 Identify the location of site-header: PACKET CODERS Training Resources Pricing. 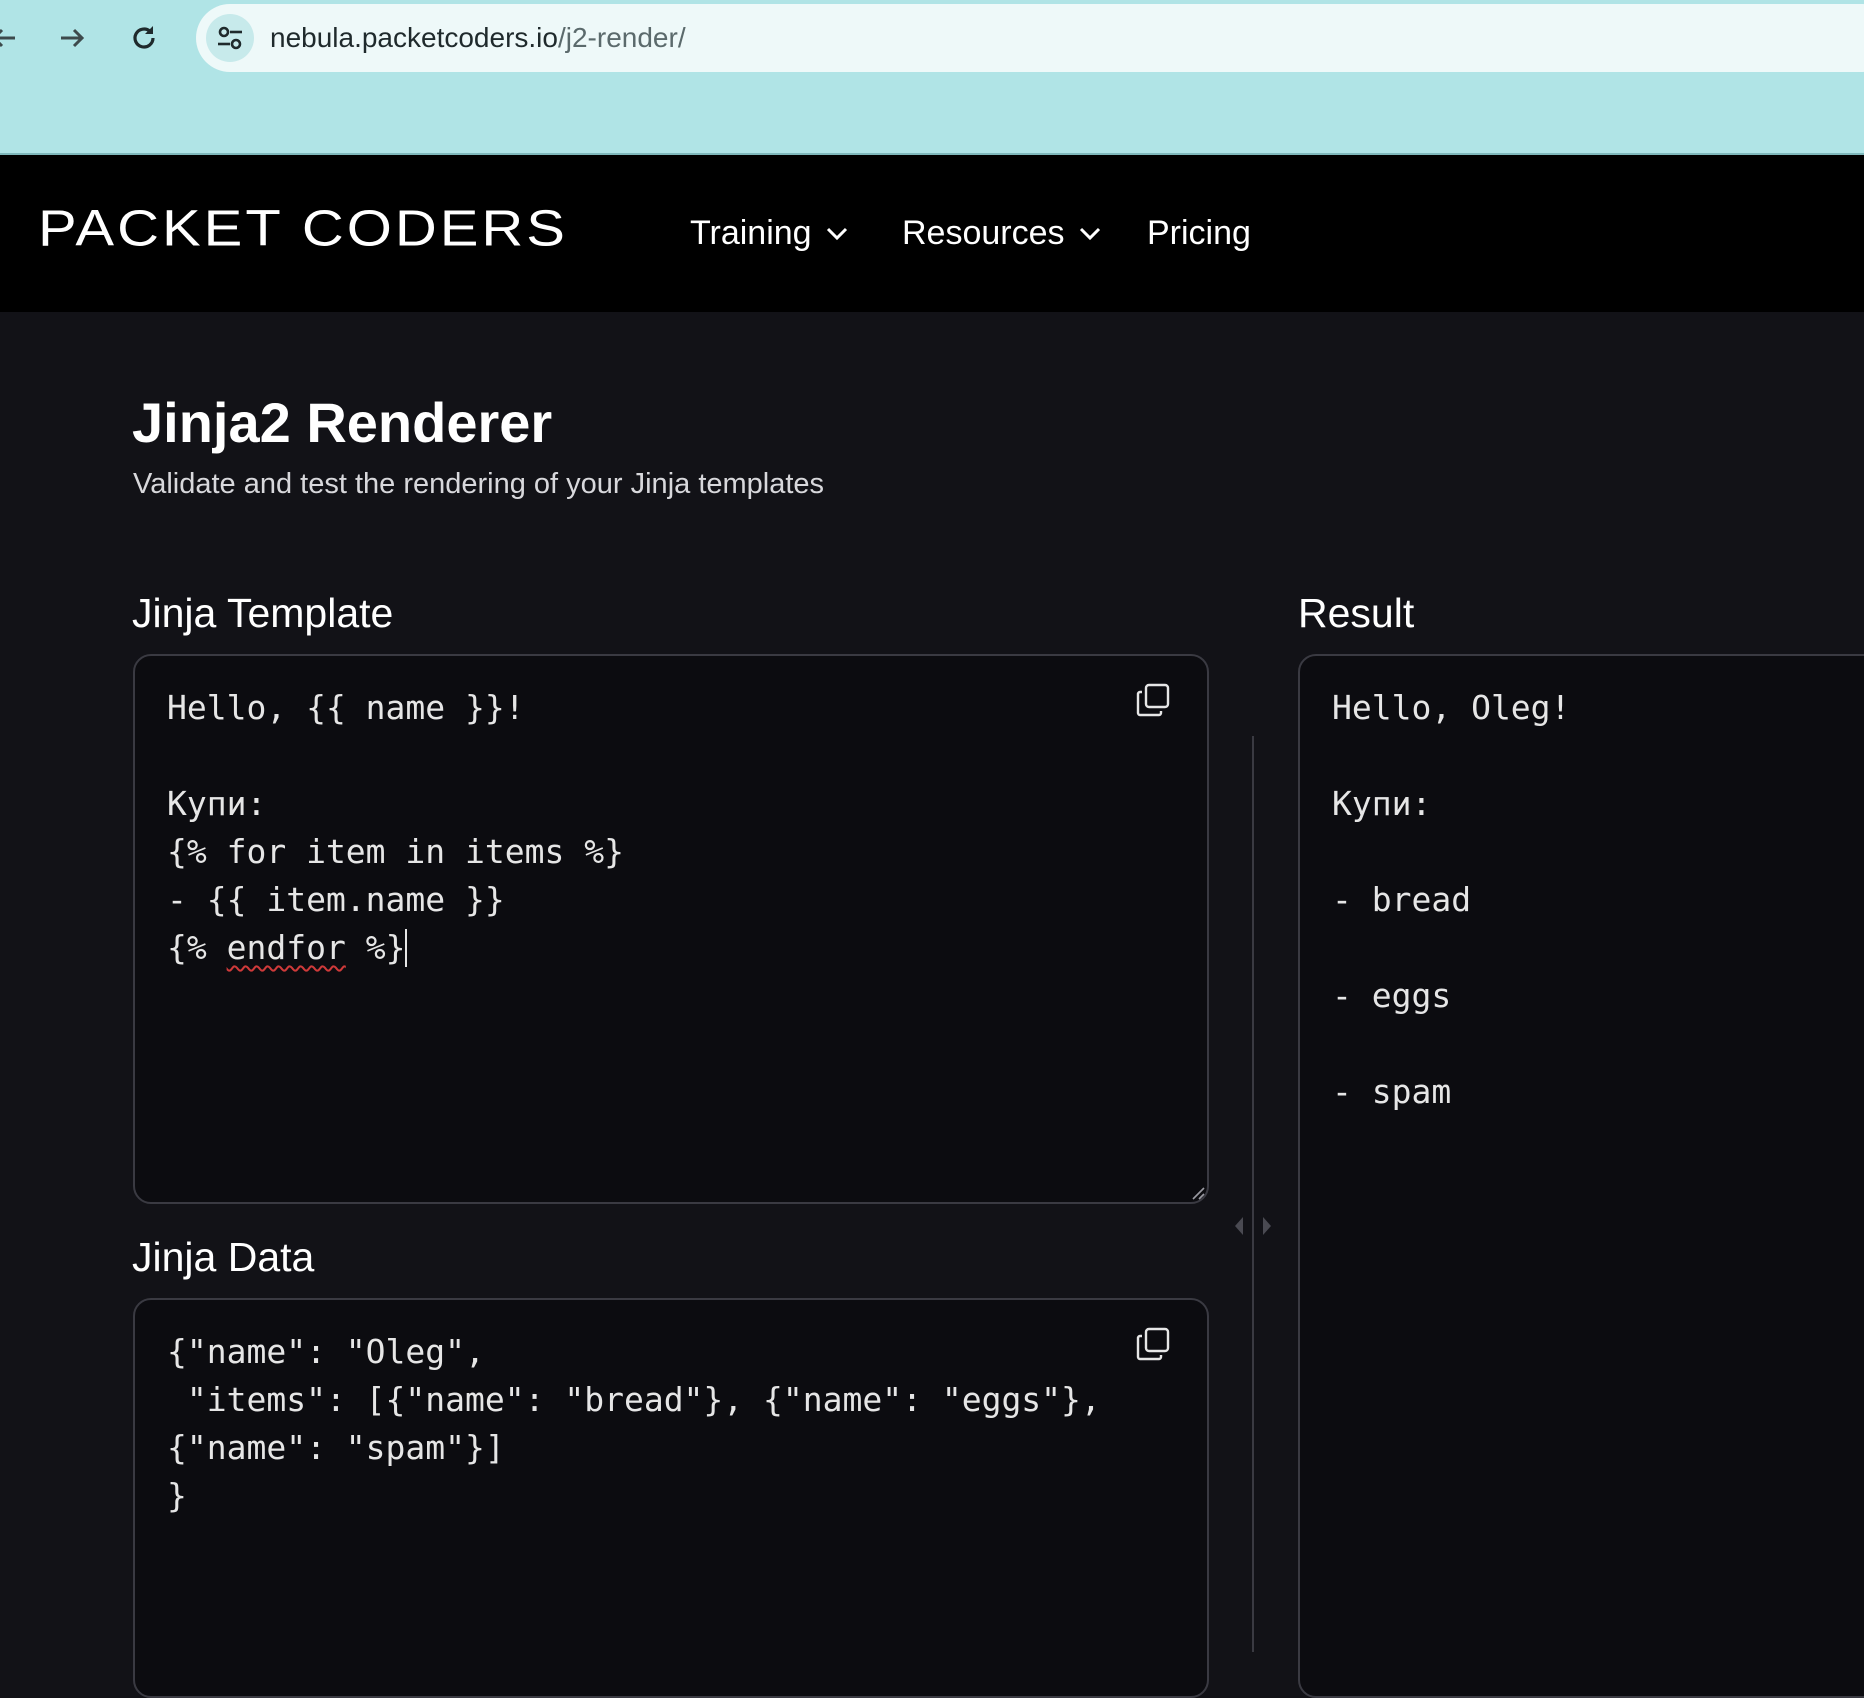
(932, 233).